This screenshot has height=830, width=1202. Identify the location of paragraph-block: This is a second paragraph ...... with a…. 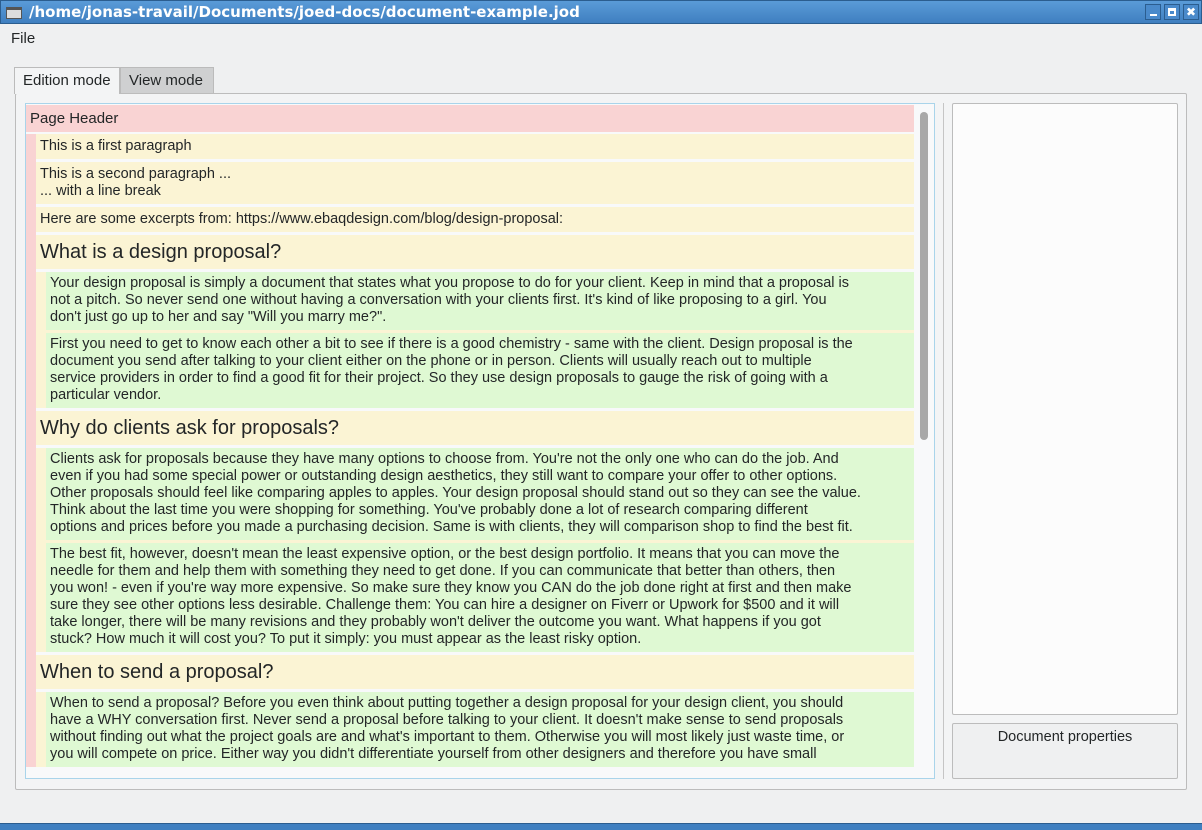
(475, 183).